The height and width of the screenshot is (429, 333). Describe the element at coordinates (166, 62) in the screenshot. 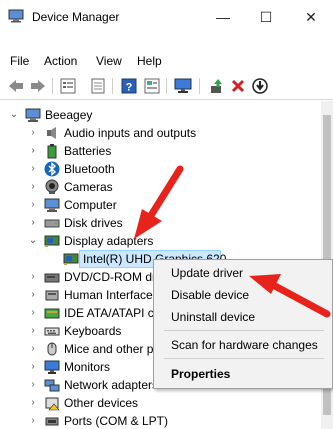

I see `menu-bar: File Action View Help` at that location.